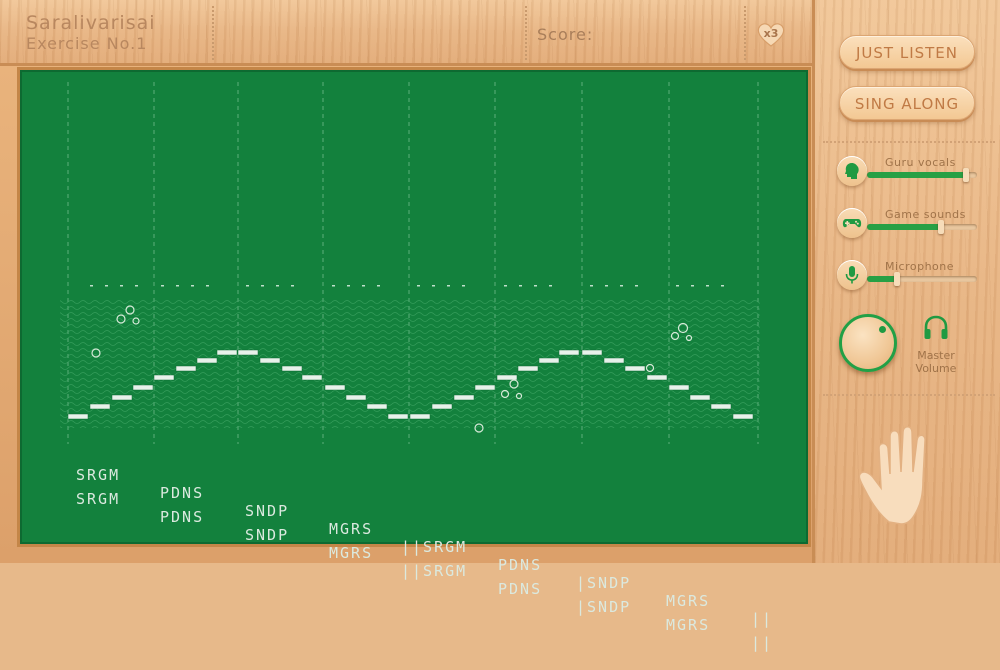  I want to click on sing-along-button: SING ALONG, so click(907, 103).